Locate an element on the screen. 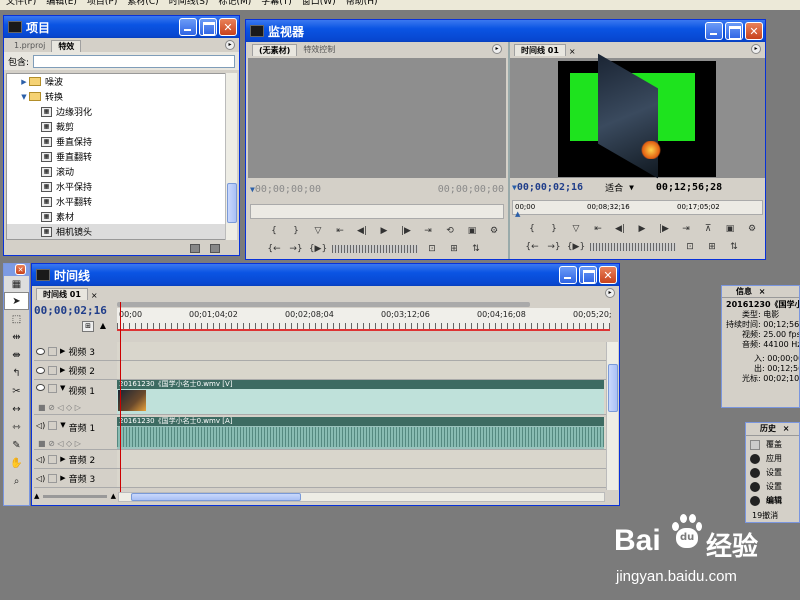 The height and width of the screenshot is (600, 800). hand-tool-icon: ✋ is located at coordinates (16, 463).